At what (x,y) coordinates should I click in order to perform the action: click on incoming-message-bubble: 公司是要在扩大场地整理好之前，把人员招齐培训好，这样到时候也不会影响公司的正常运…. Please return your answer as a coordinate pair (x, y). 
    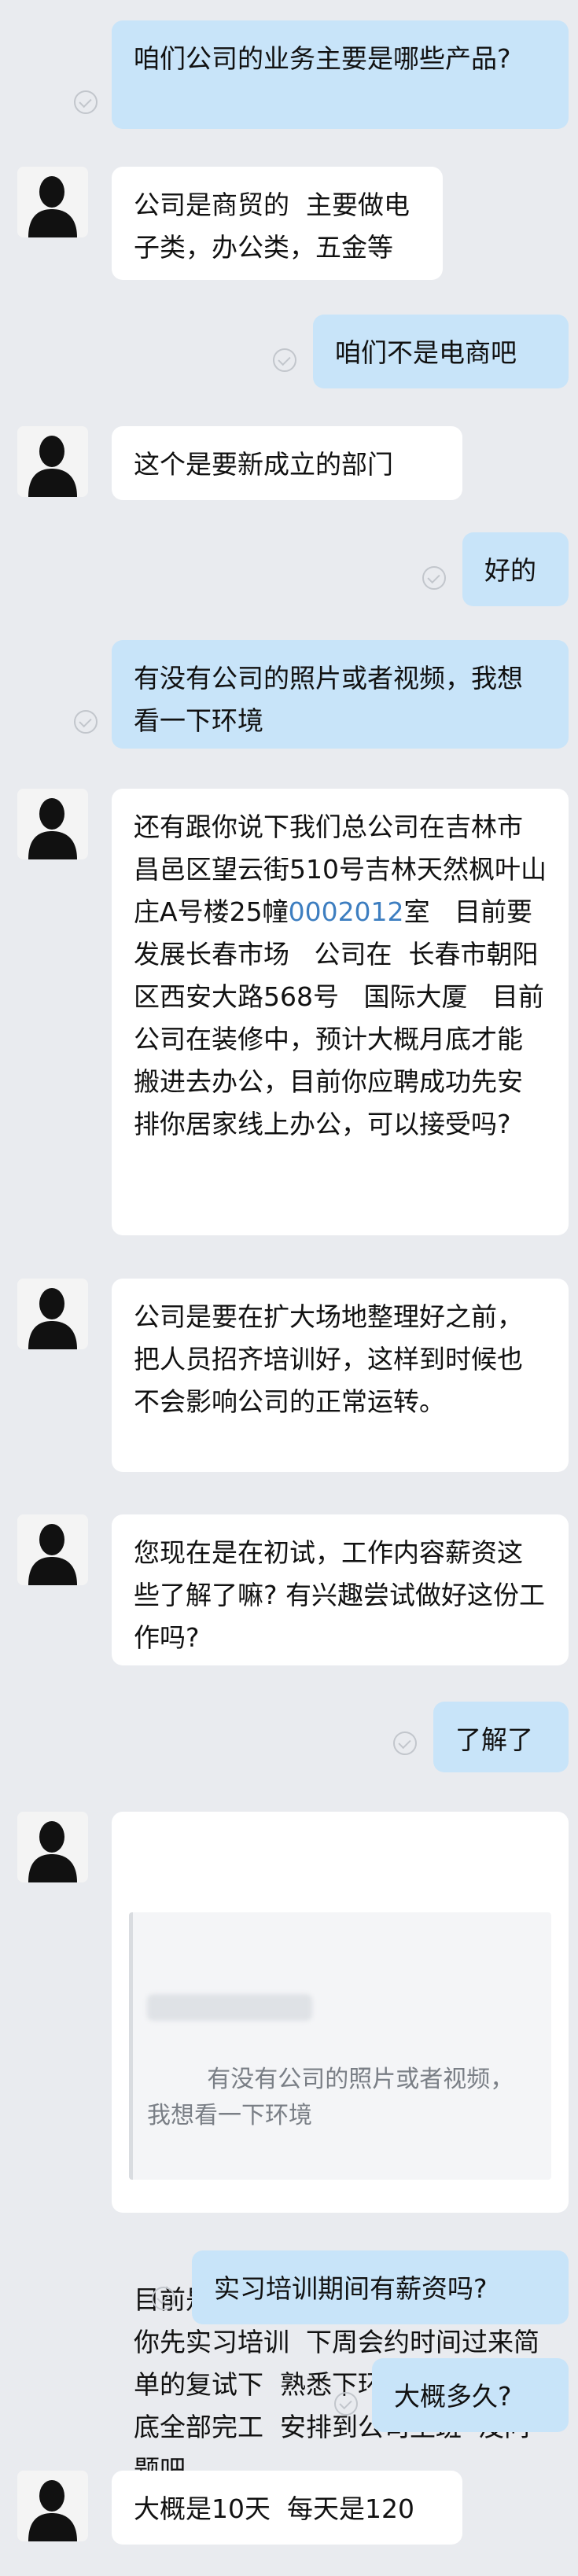
    Looking at the image, I should click on (341, 1375).